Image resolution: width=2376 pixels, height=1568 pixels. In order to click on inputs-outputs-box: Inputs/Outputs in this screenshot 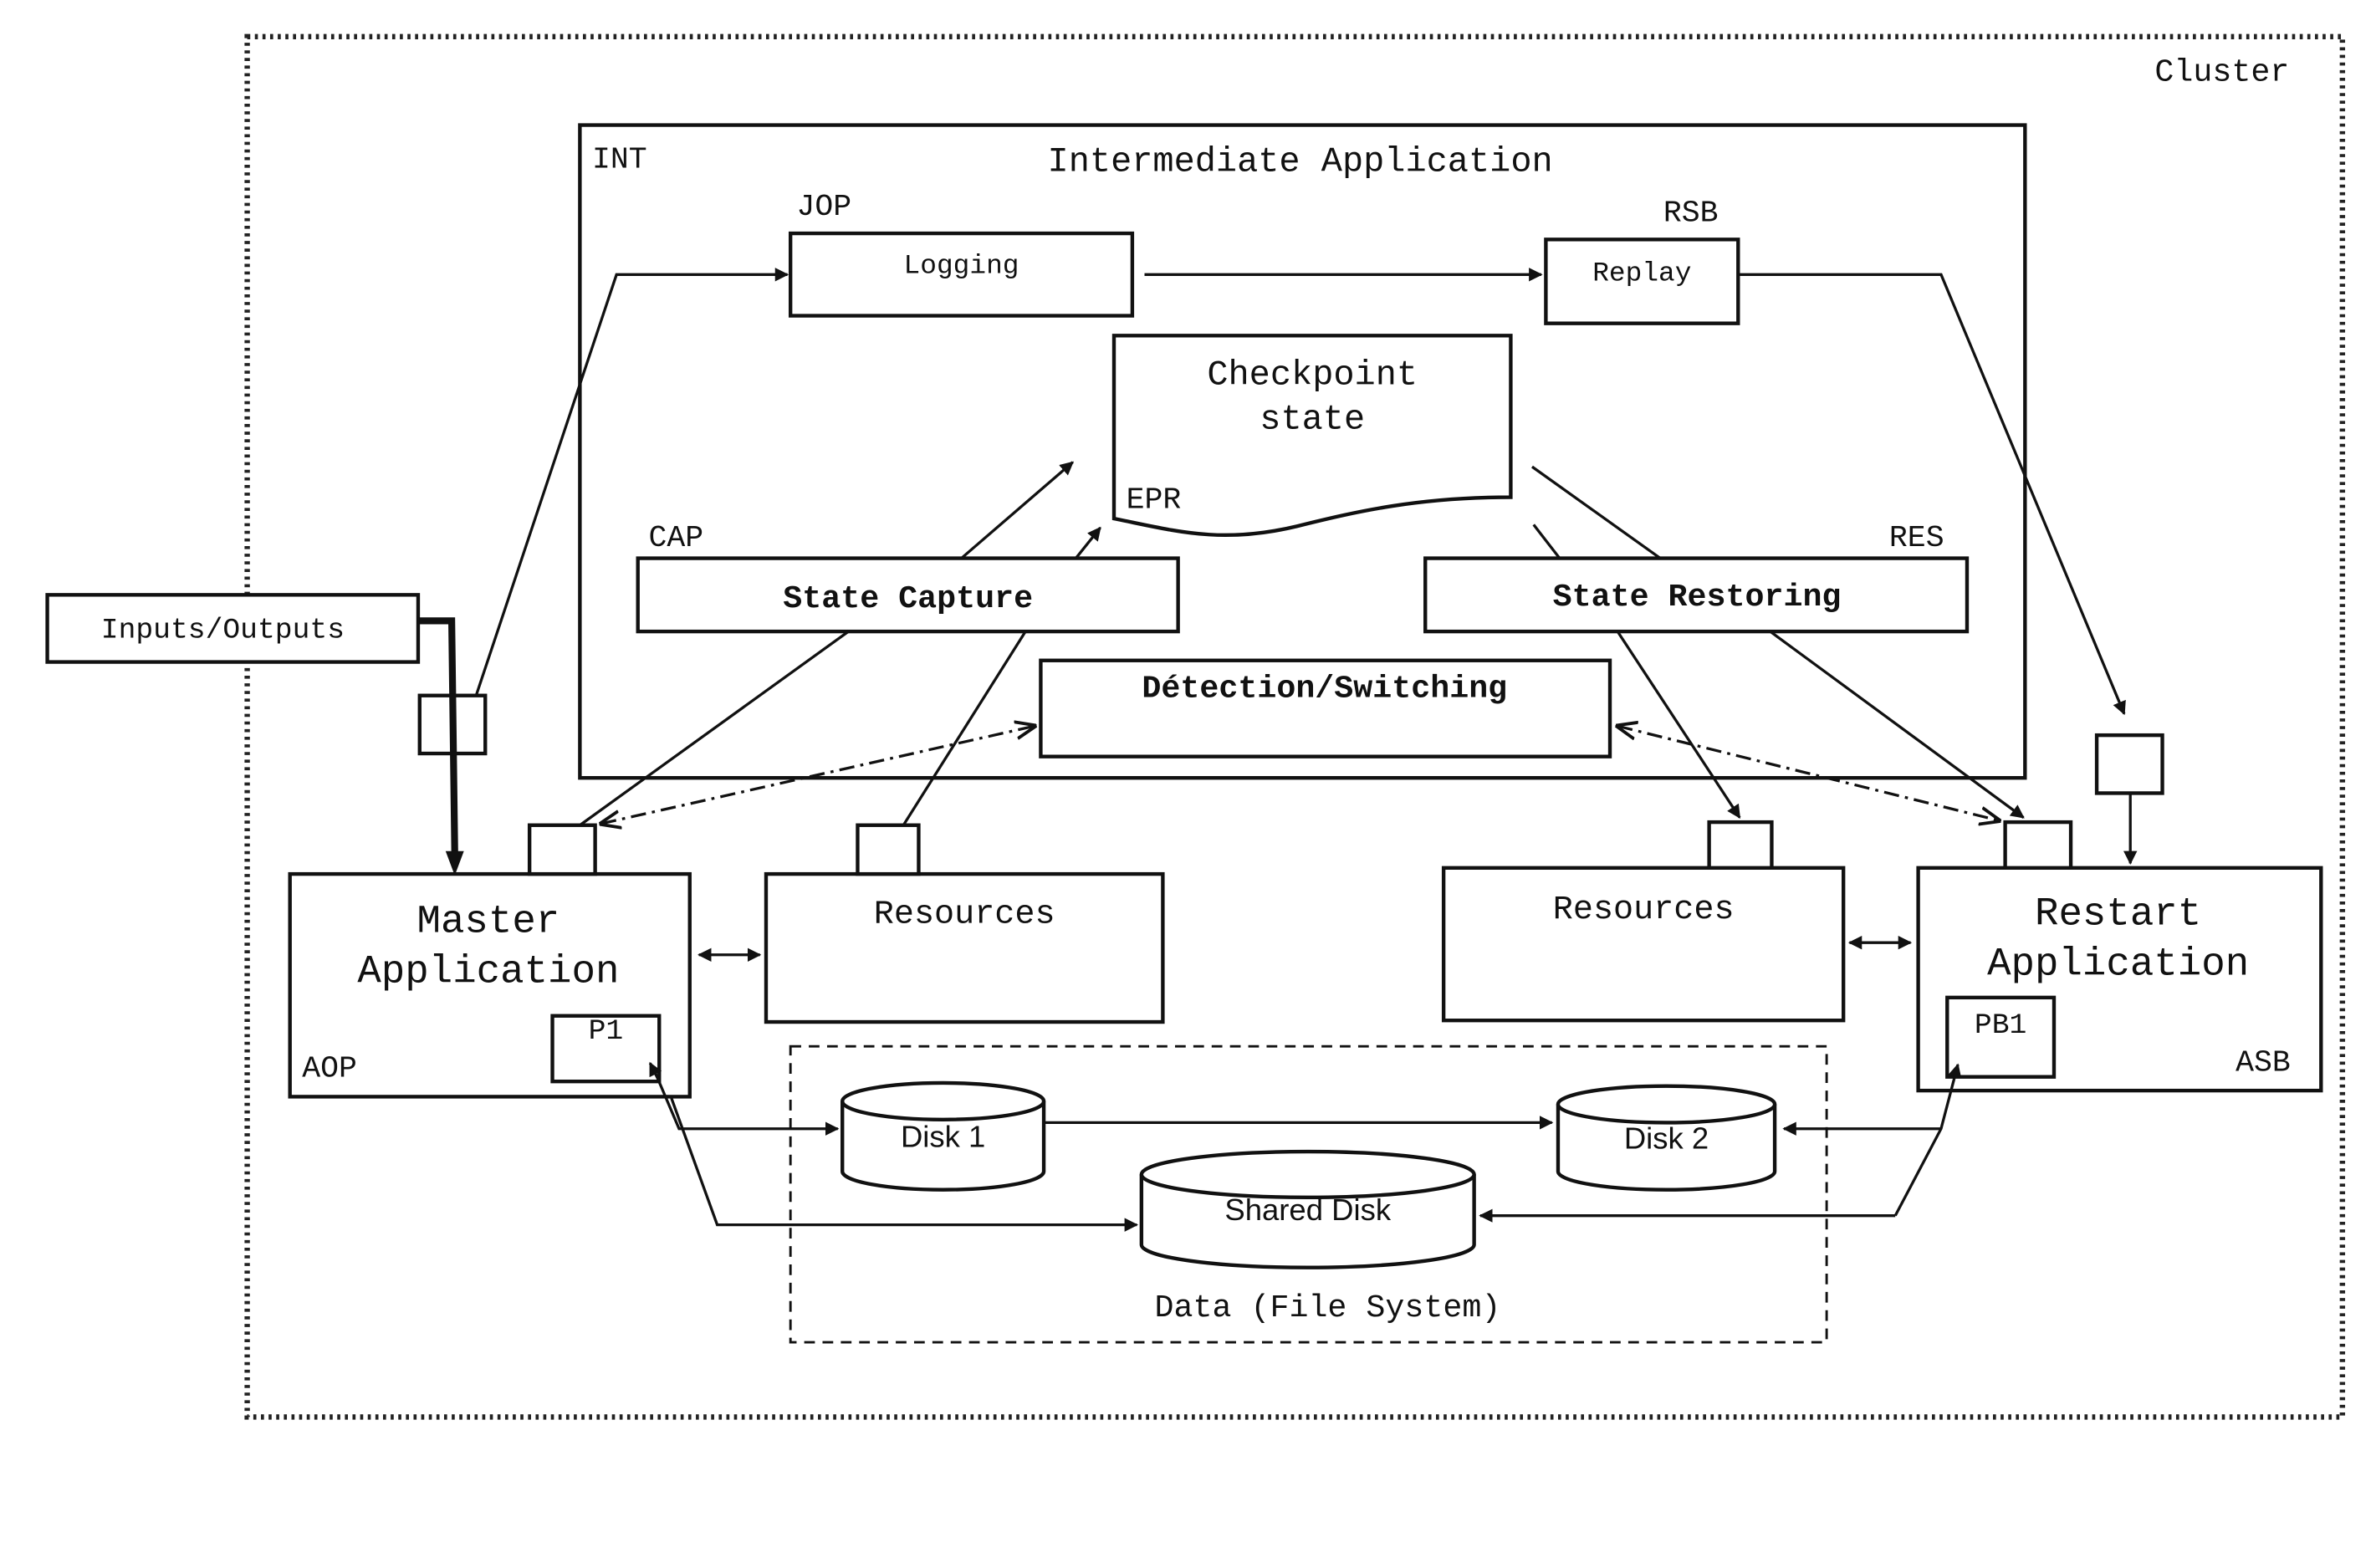, I will do `click(233, 628)`.